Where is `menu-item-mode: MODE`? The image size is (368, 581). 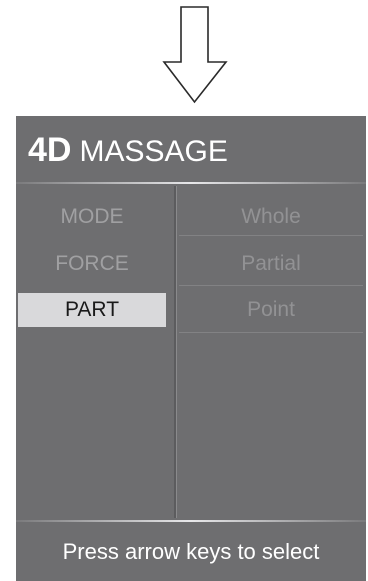 menu-item-mode: MODE is located at coordinates (92, 217).